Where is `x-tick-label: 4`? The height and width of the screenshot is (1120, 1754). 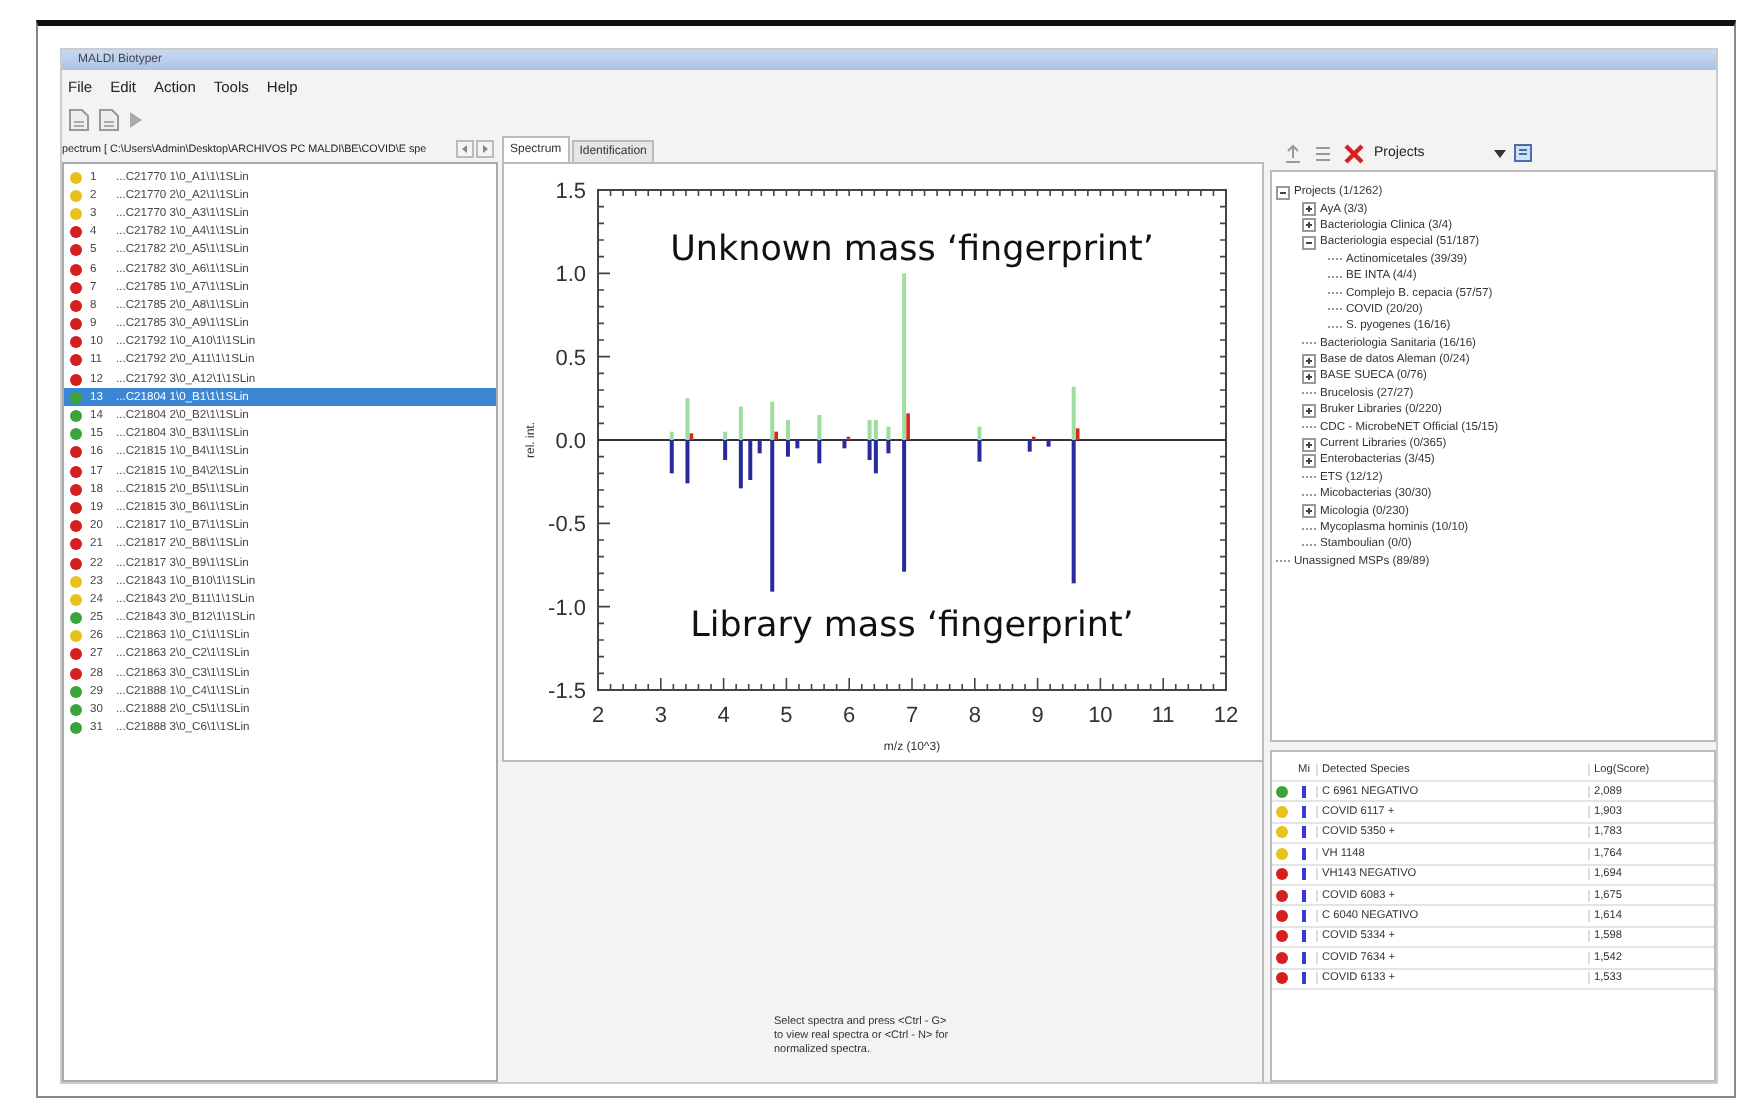
x-tick-label: 4 is located at coordinates (722, 716).